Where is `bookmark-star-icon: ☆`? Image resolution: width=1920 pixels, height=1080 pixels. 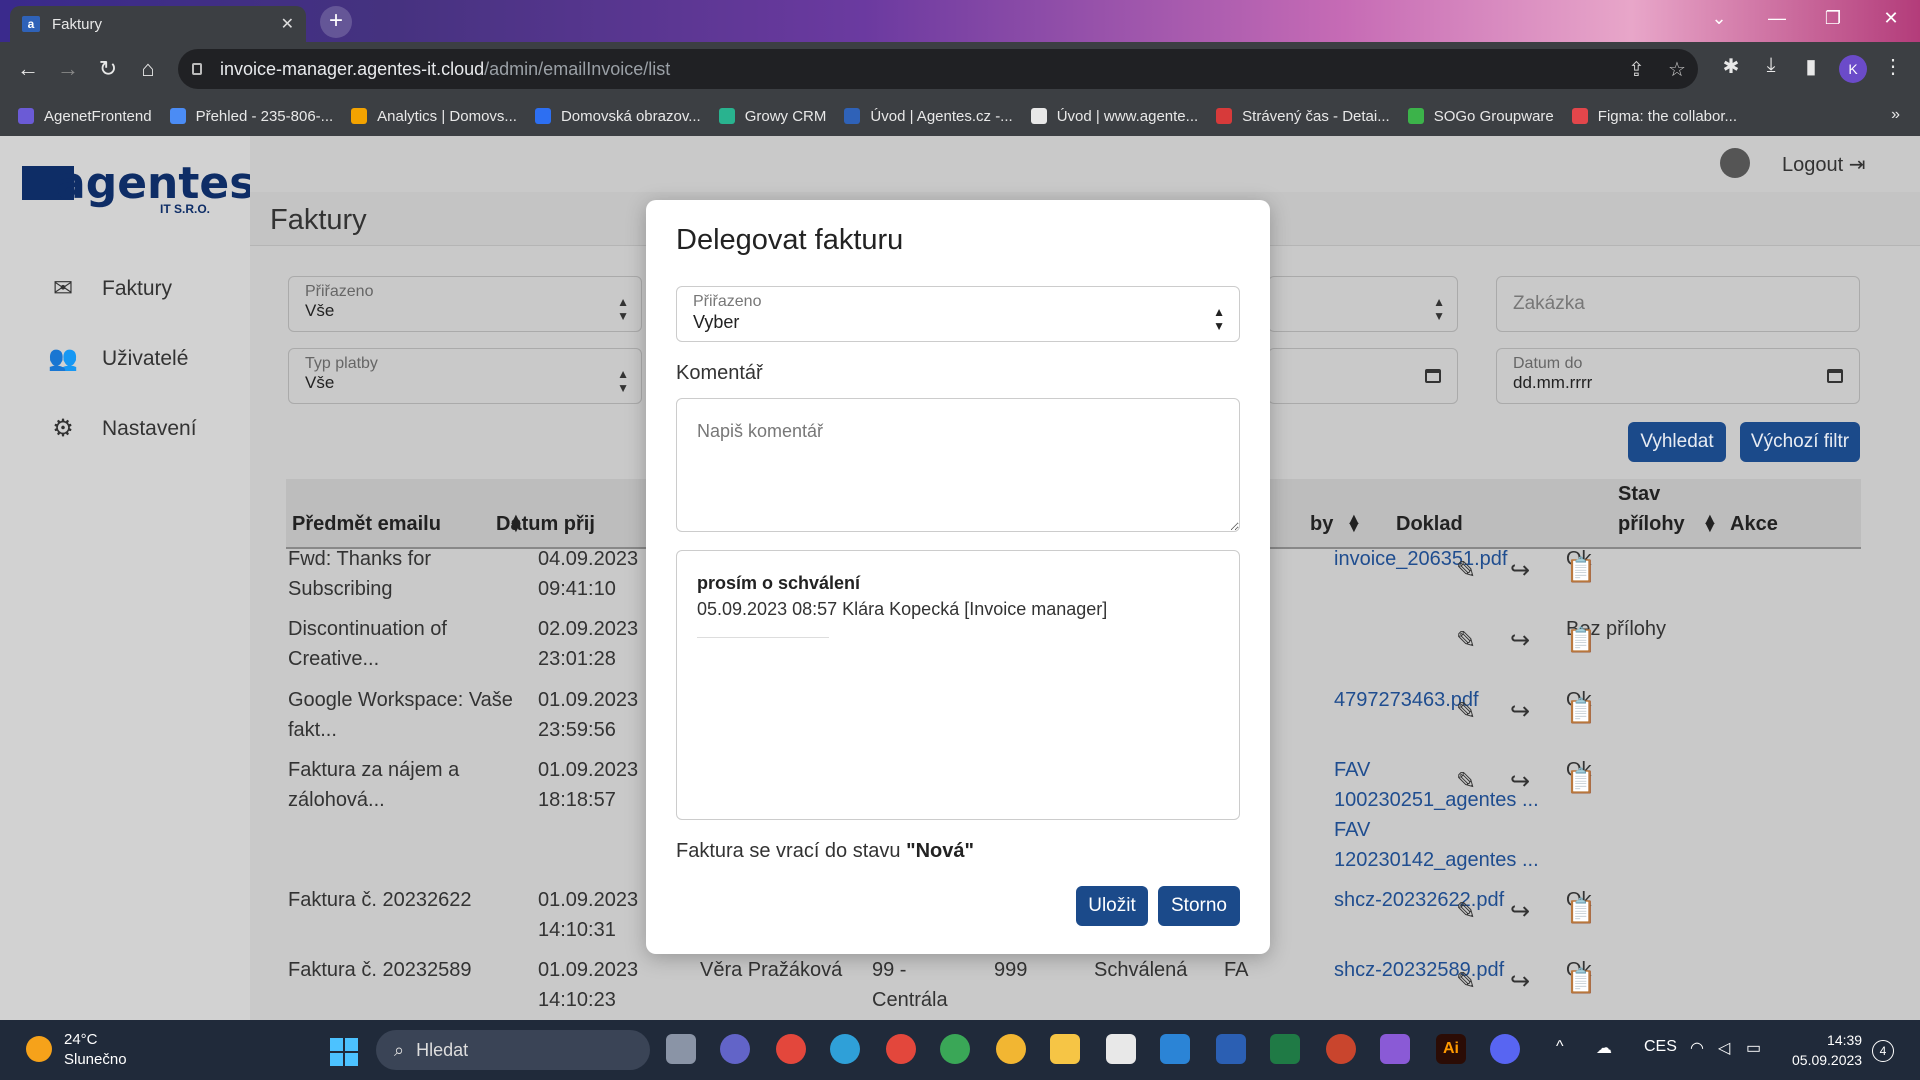
bookmark-star-icon: ☆ is located at coordinates (1677, 69).